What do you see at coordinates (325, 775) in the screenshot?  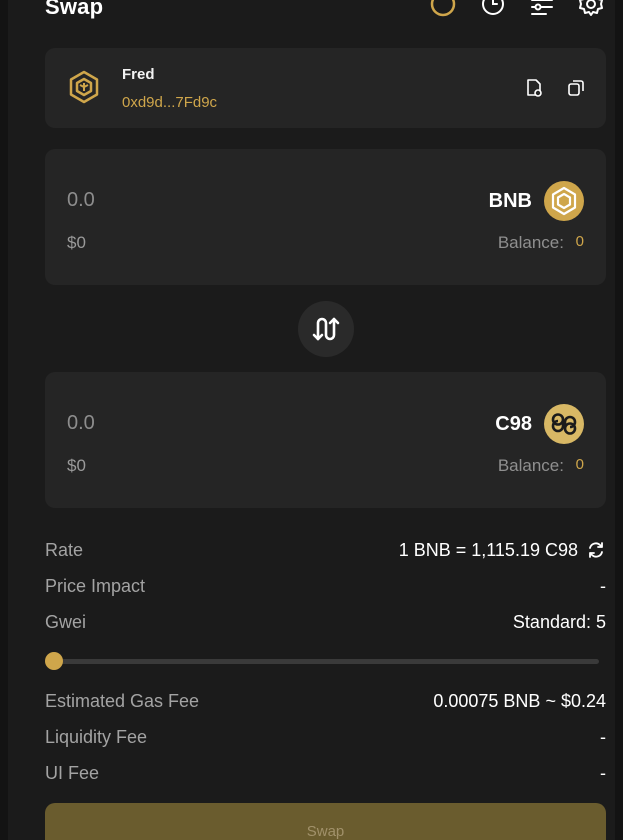 I see `ui-fee-row: UI Fee -` at bounding box center [325, 775].